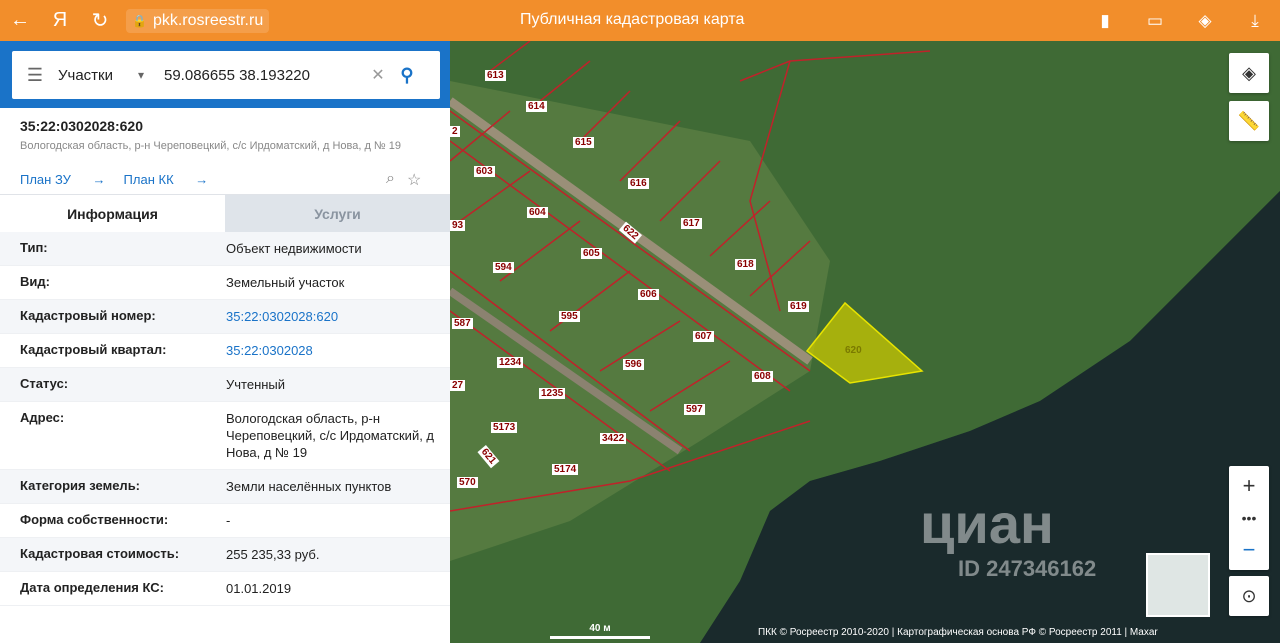 The height and width of the screenshot is (643, 1280). What do you see at coordinates (458, 385) in the screenshot?
I see `parcel-label: 27` at bounding box center [458, 385].